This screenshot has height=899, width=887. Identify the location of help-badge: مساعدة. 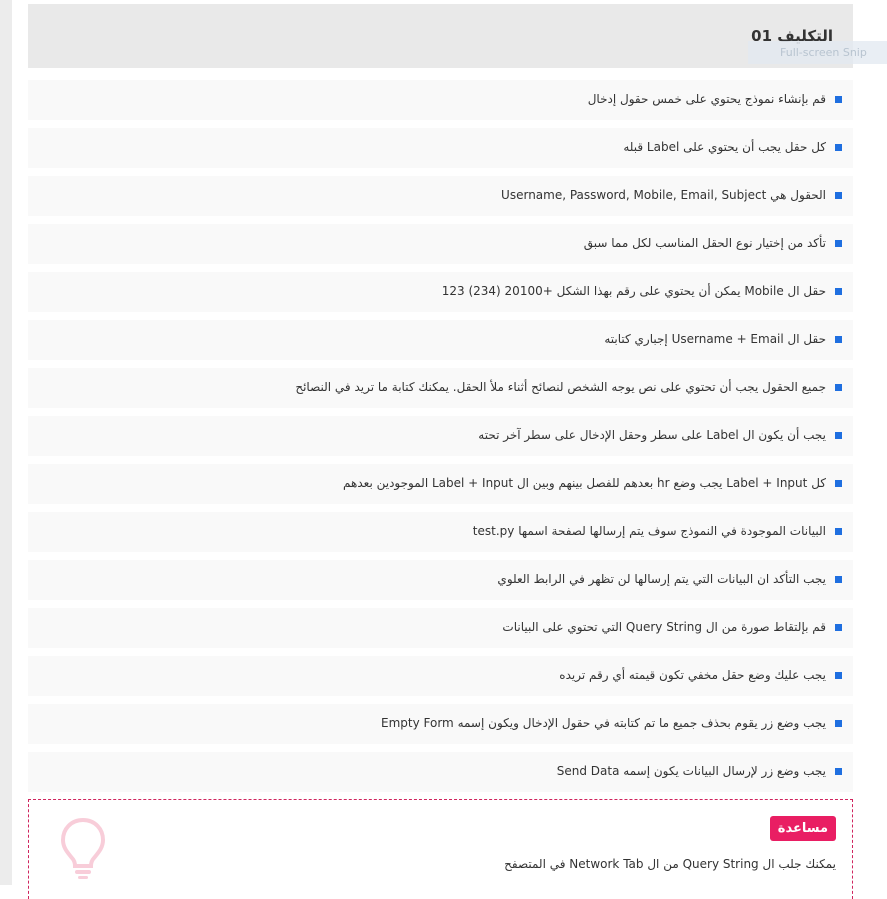
(802, 828).